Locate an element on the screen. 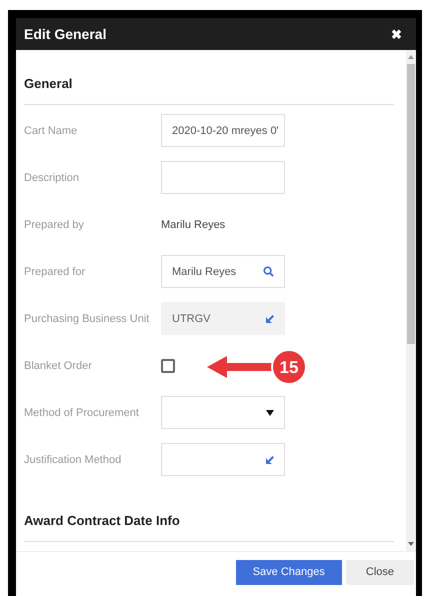 The height and width of the screenshot is (596, 425). section-title: General is located at coordinates (209, 77).